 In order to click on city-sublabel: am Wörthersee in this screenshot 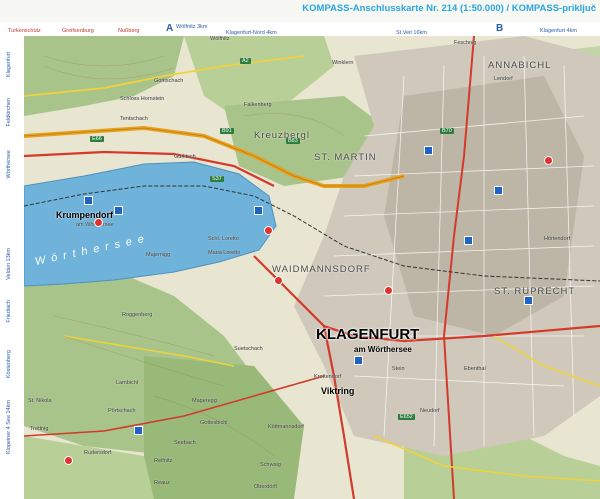, I will do `click(383, 349)`.